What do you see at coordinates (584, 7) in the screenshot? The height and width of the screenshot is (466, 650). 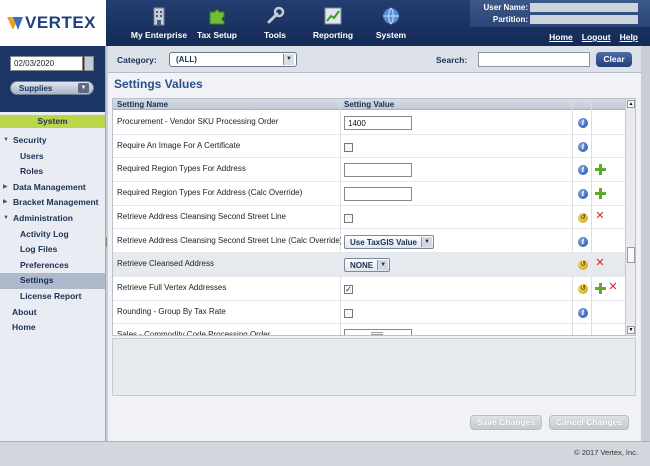 I see `user-name-value` at bounding box center [584, 7].